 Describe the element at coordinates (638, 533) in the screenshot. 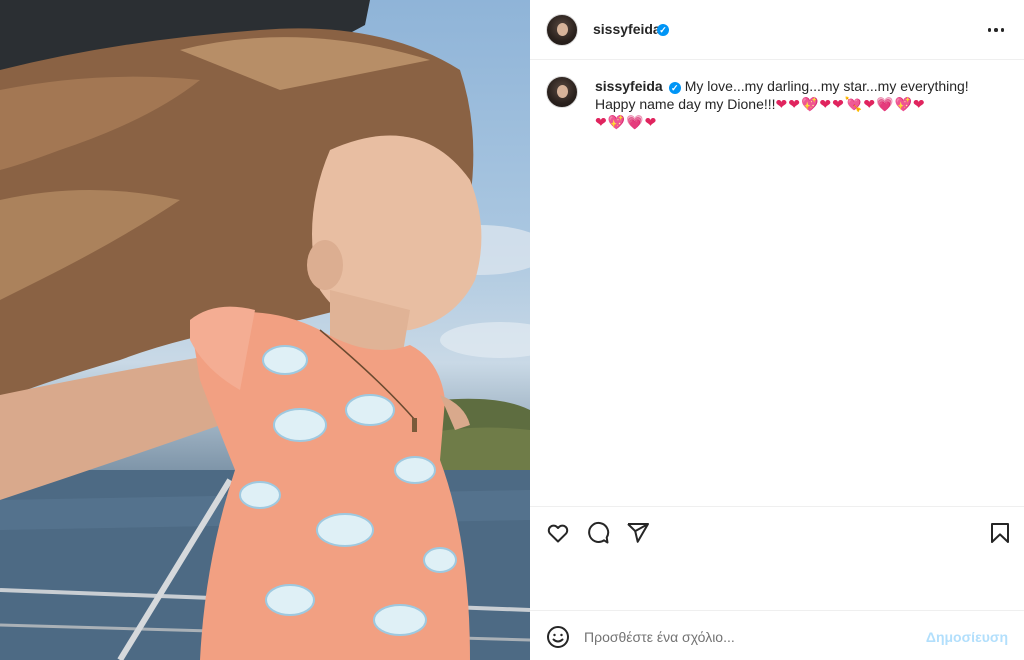

I see `send-icon` at that location.